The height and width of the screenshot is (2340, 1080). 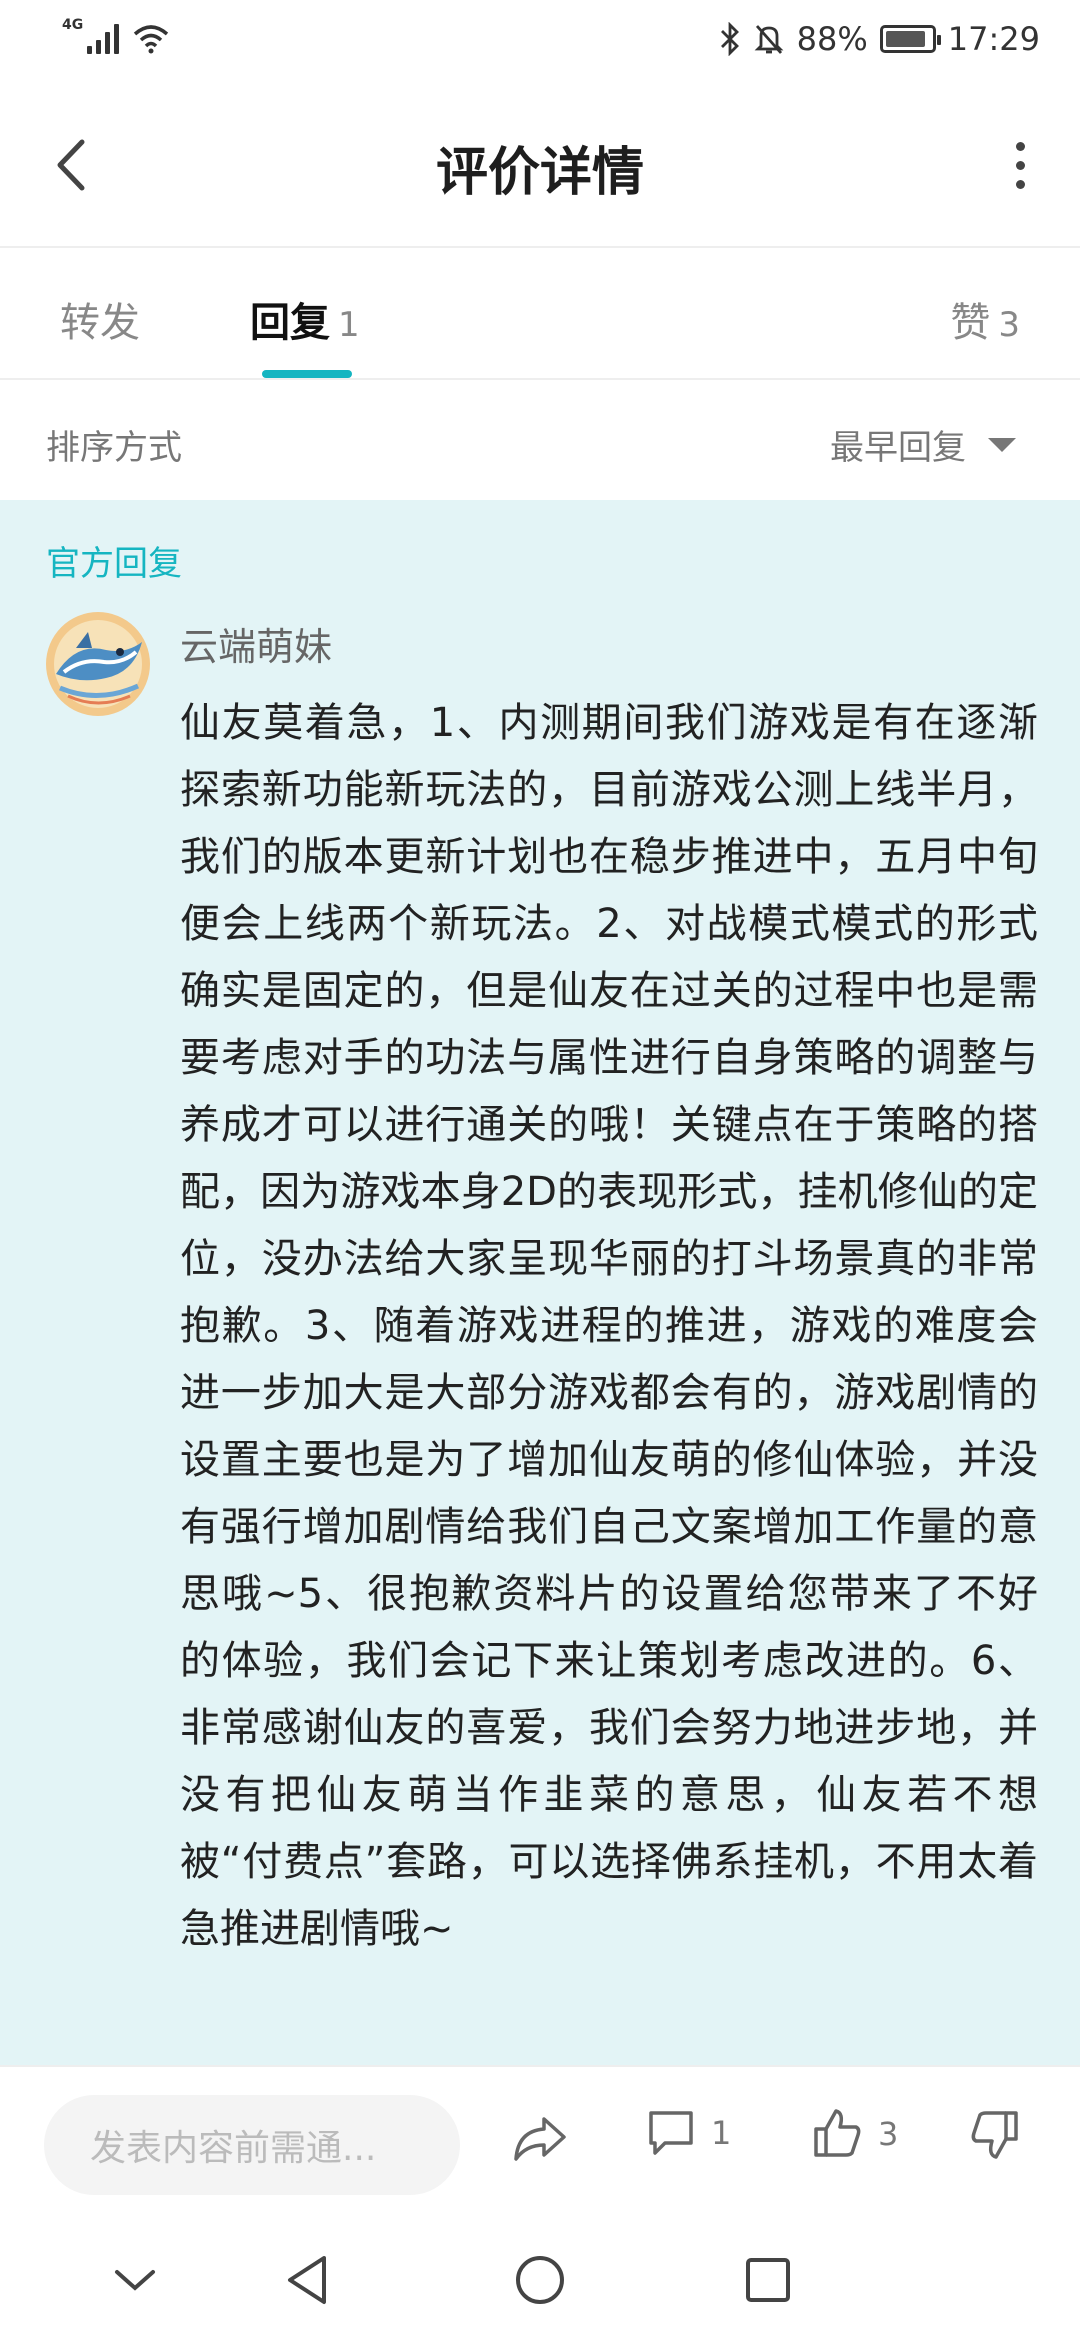 I want to click on tab-reply: 回复 1, so click(x=305, y=319).